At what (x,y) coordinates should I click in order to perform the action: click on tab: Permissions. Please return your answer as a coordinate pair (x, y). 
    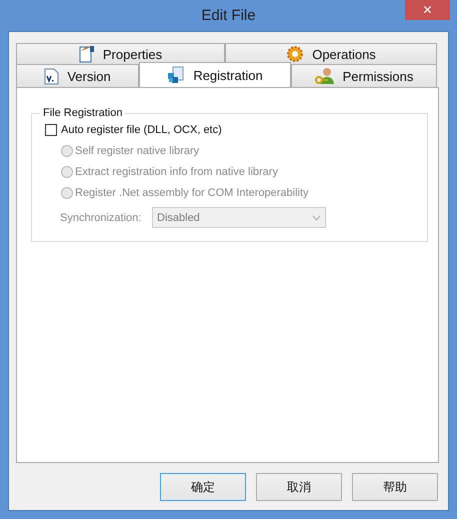
    Looking at the image, I should click on (364, 75).